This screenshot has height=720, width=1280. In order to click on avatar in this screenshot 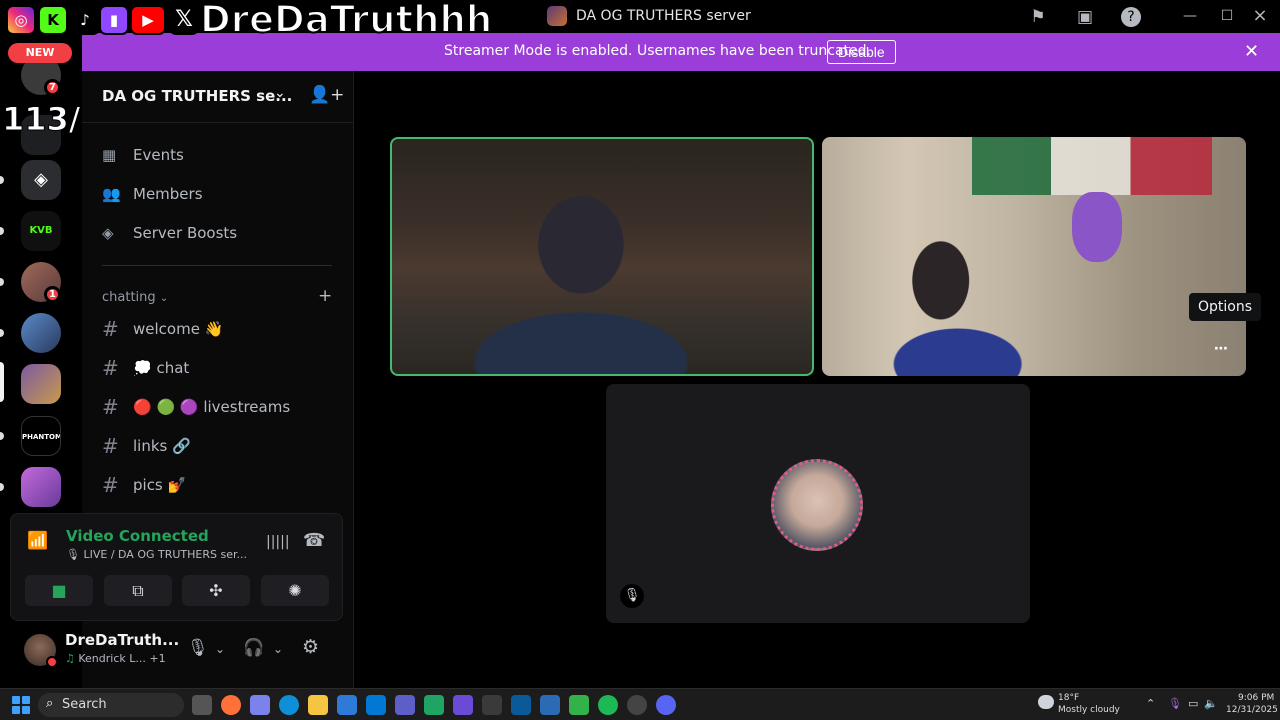, I will do `click(817, 505)`.